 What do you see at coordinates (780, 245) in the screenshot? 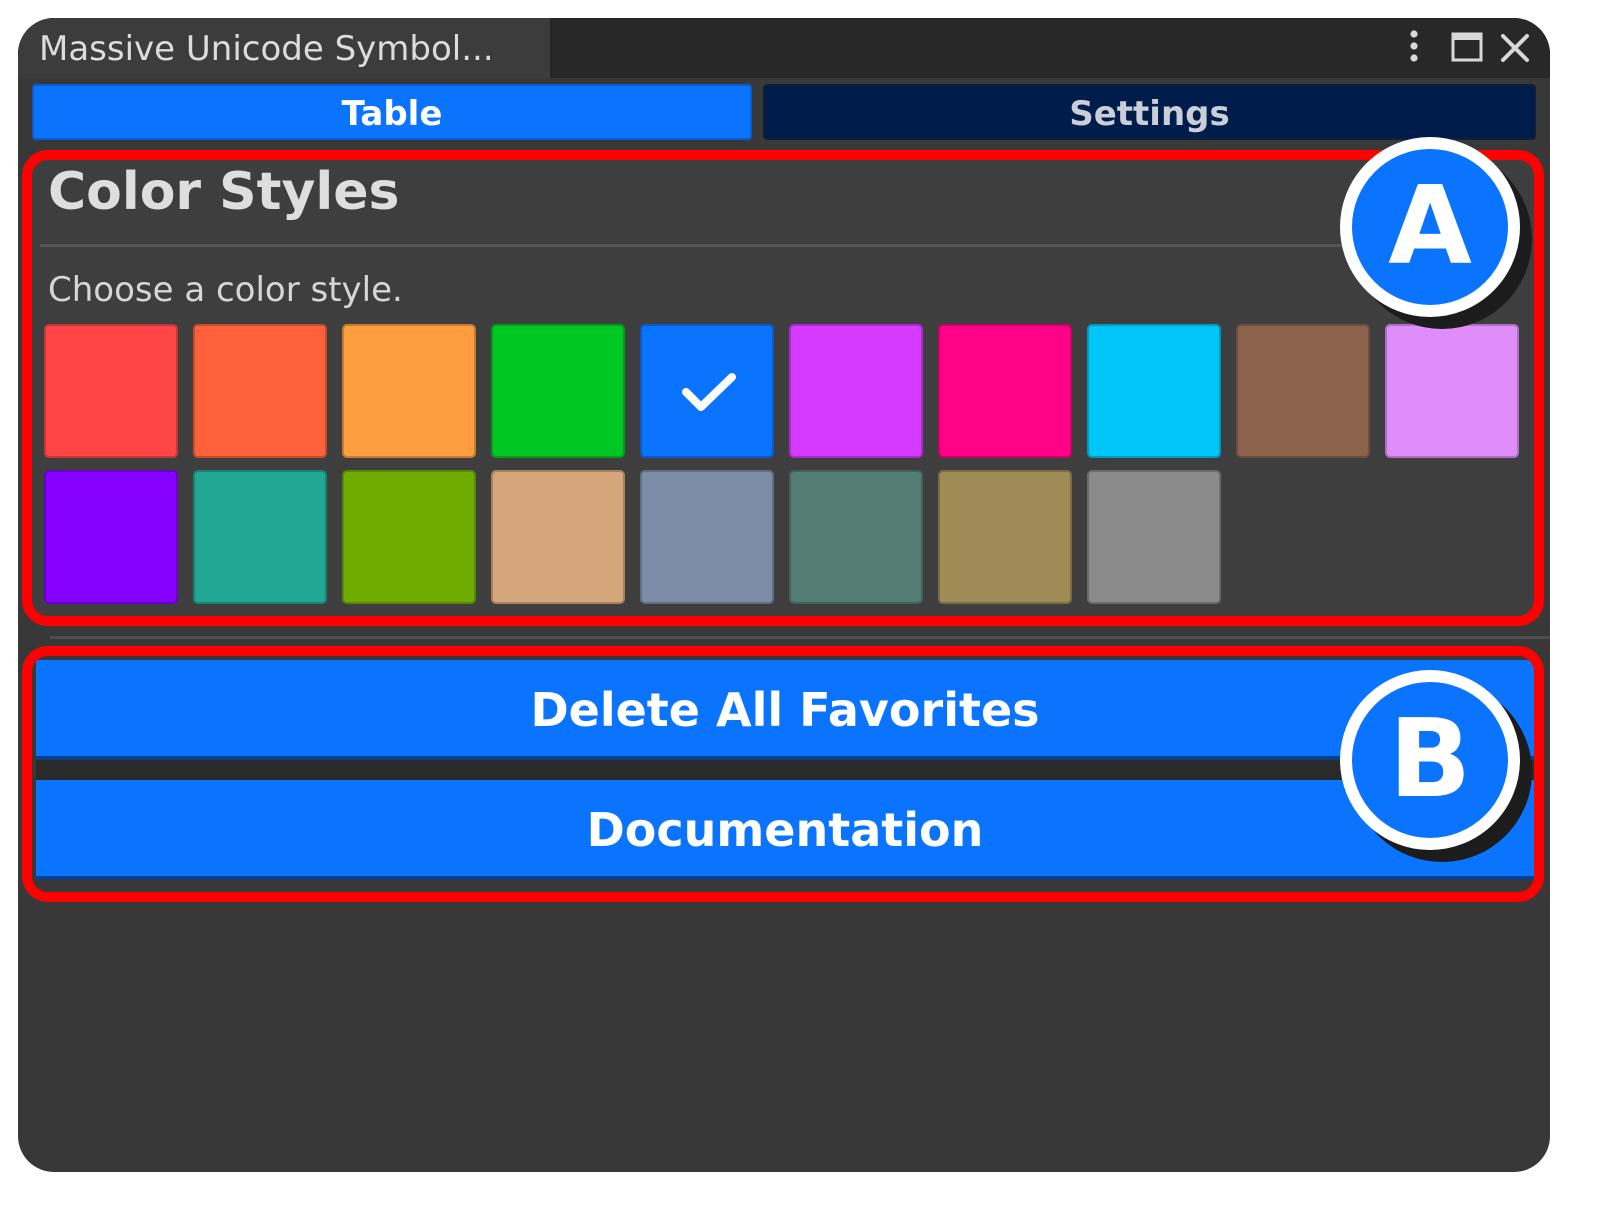
I see `title-divider` at bounding box center [780, 245].